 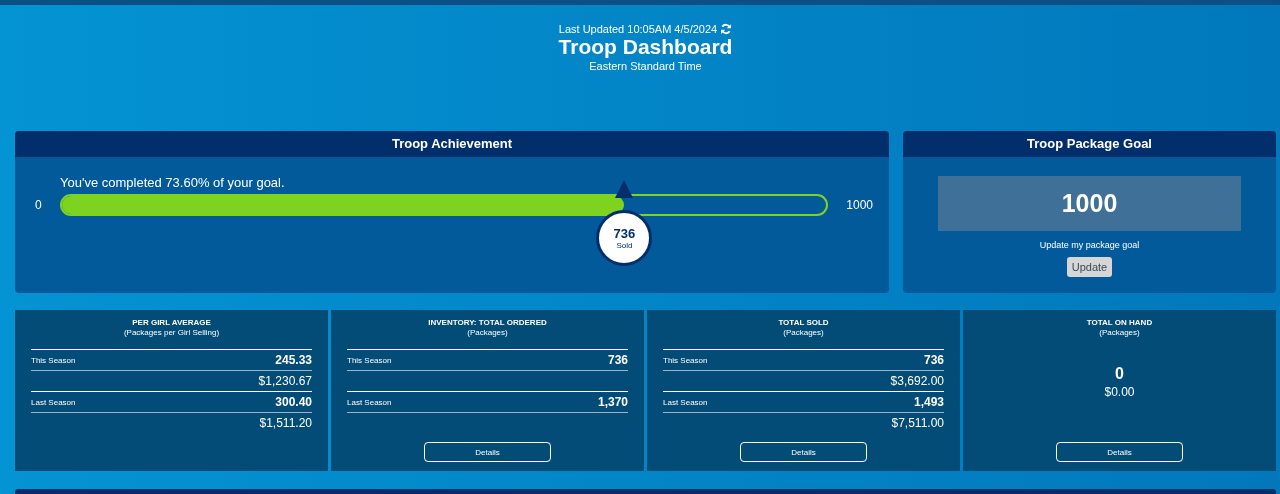 I want to click on season-value: 245.33, so click(x=293, y=360).